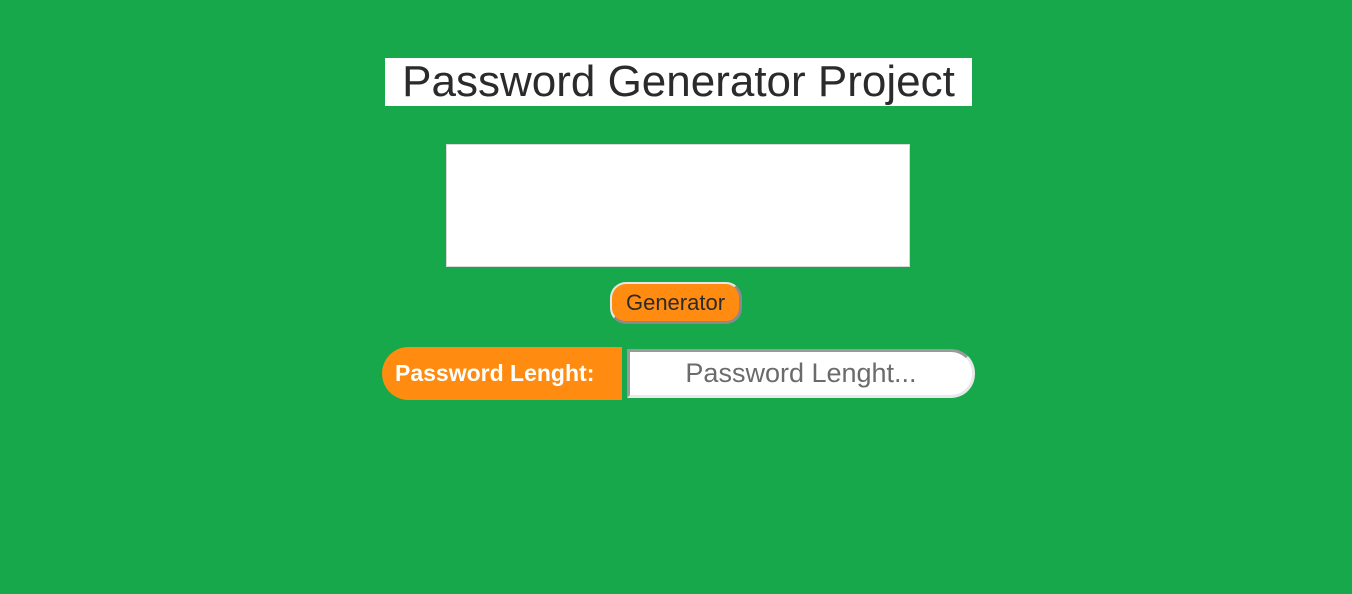 Image resolution: width=1352 pixels, height=594 pixels. What do you see at coordinates (678, 82) in the screenshot?
I see `page-title: Password Generator Project` at bounding box center [678, 82].